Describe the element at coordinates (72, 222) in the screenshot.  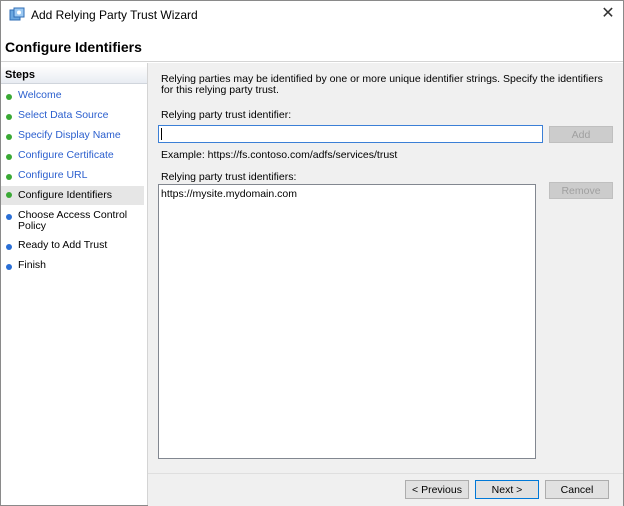
I see `step-choose-access-control-policy: Choose Access Control Policy` at that location.